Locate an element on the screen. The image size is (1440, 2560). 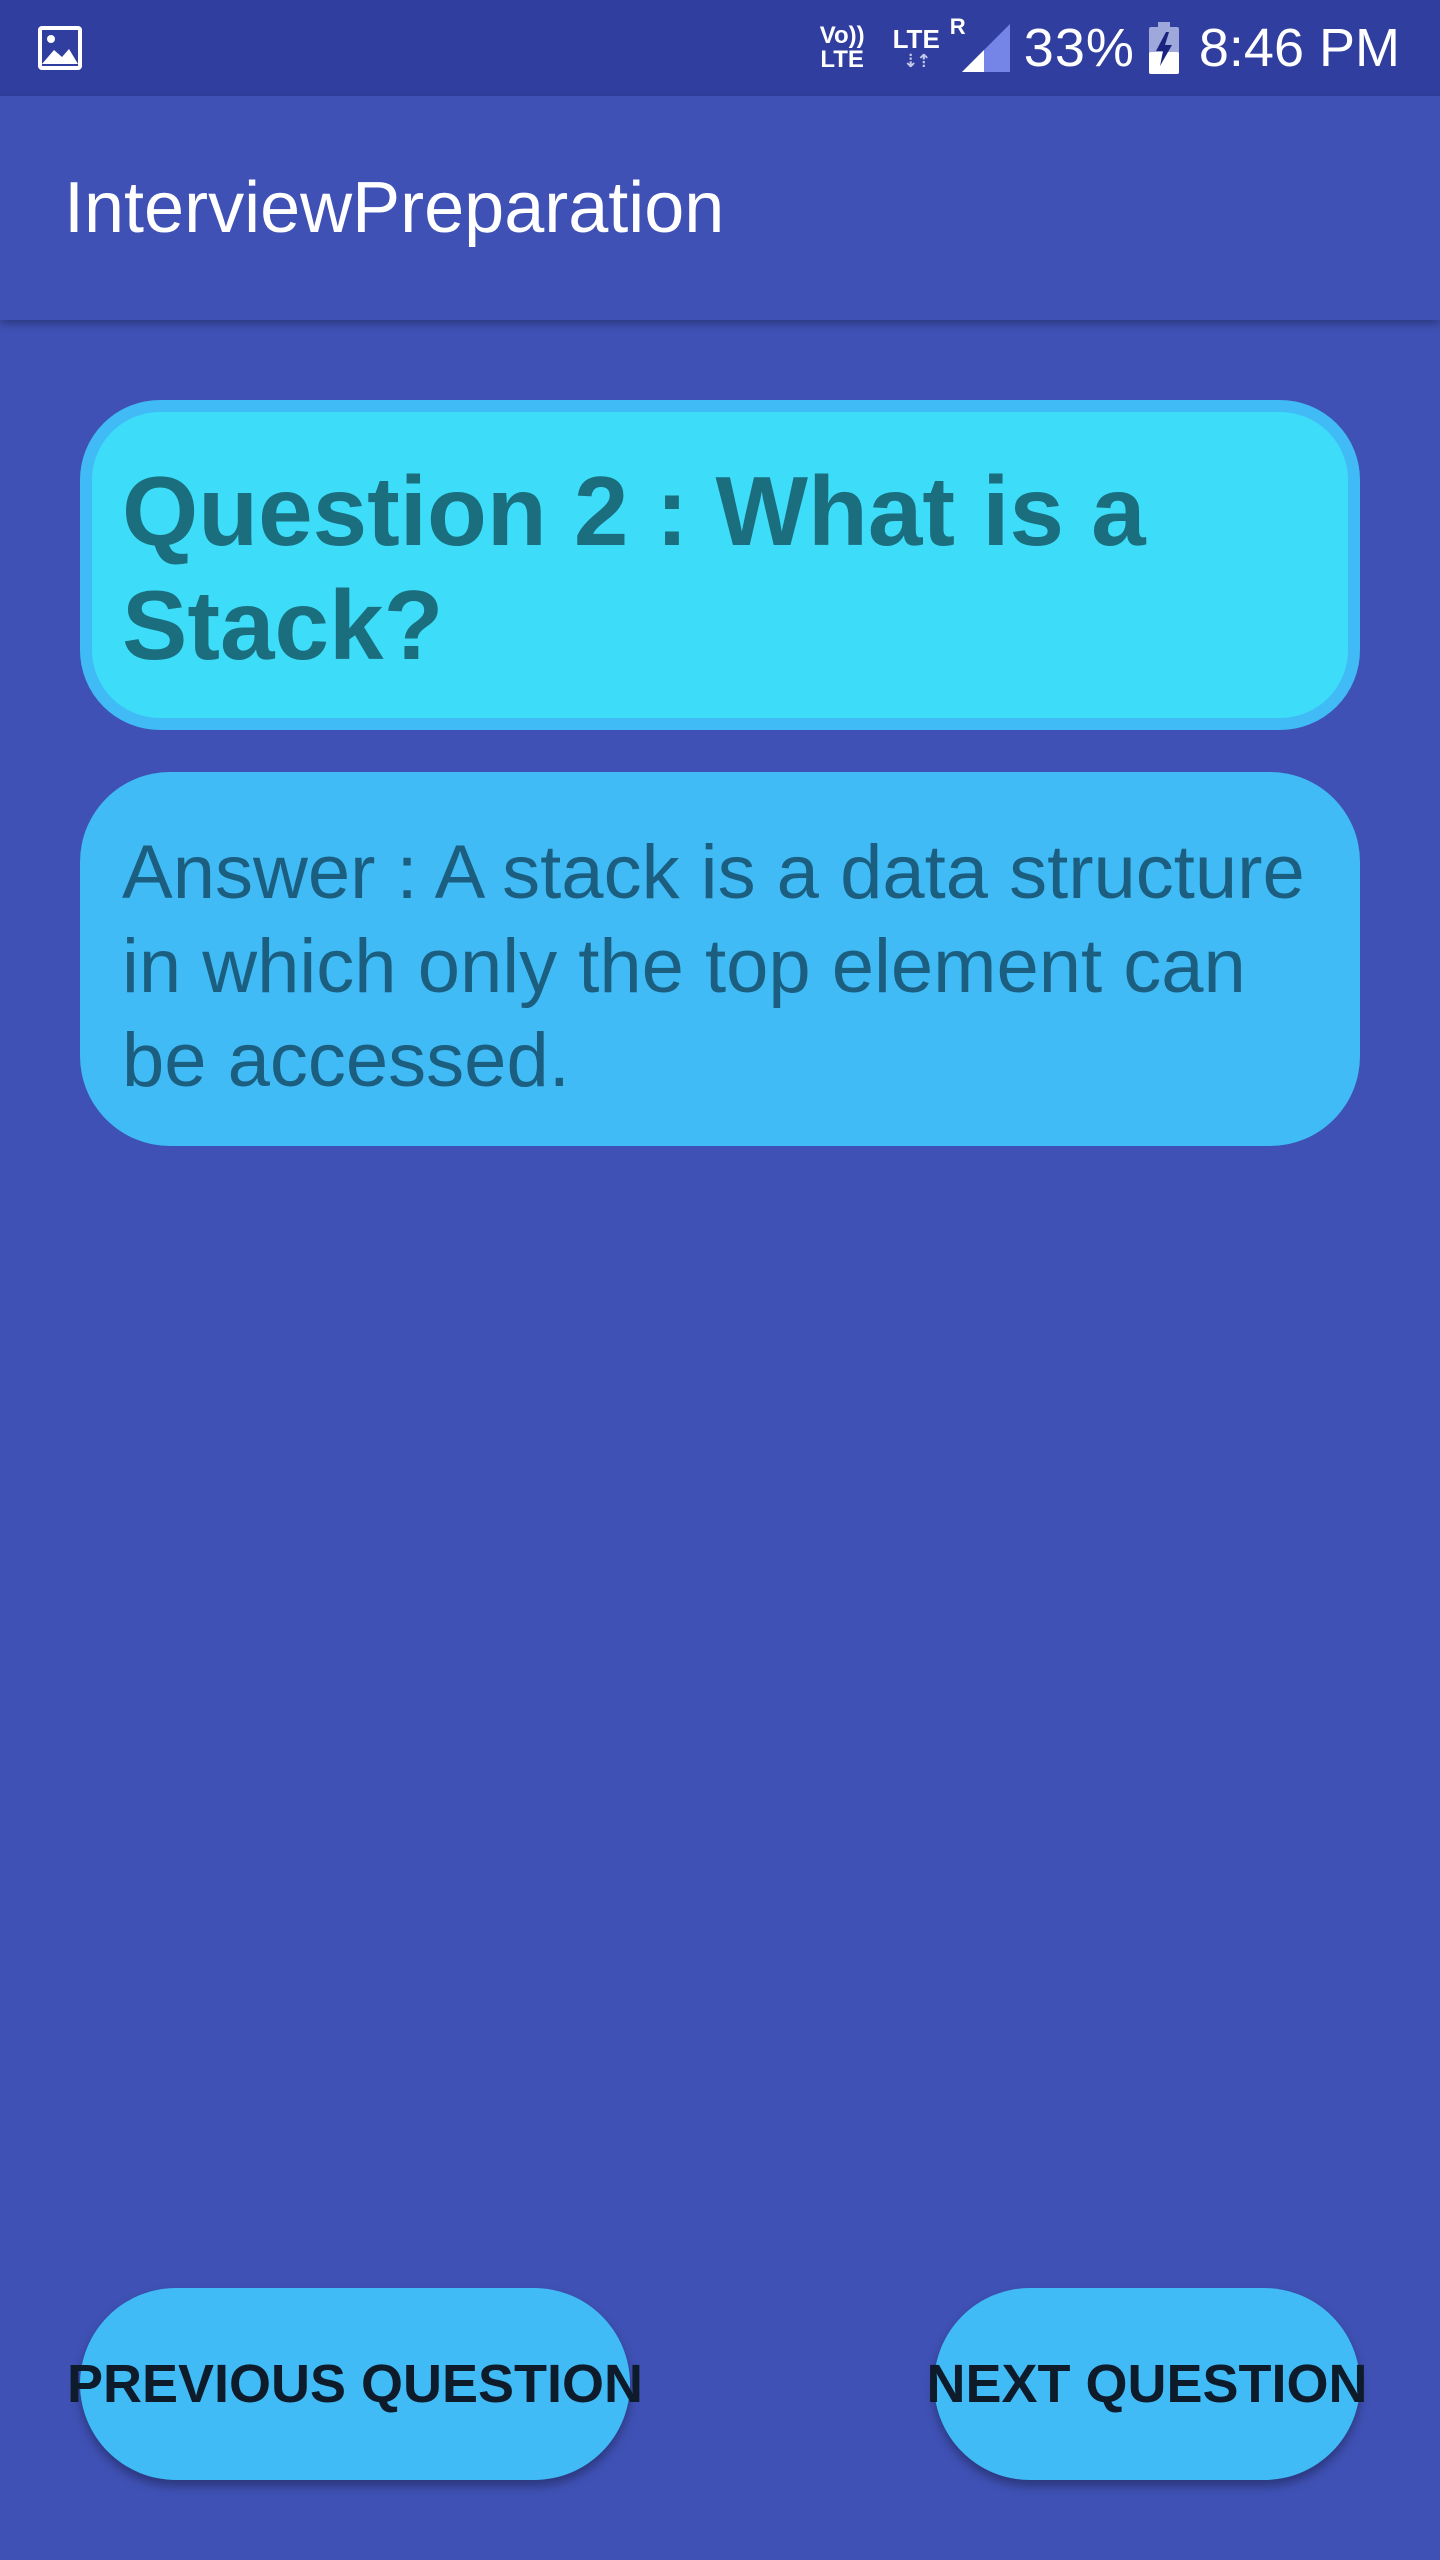
volte-bottom-label: LTE is located at coordinates (842, 59).